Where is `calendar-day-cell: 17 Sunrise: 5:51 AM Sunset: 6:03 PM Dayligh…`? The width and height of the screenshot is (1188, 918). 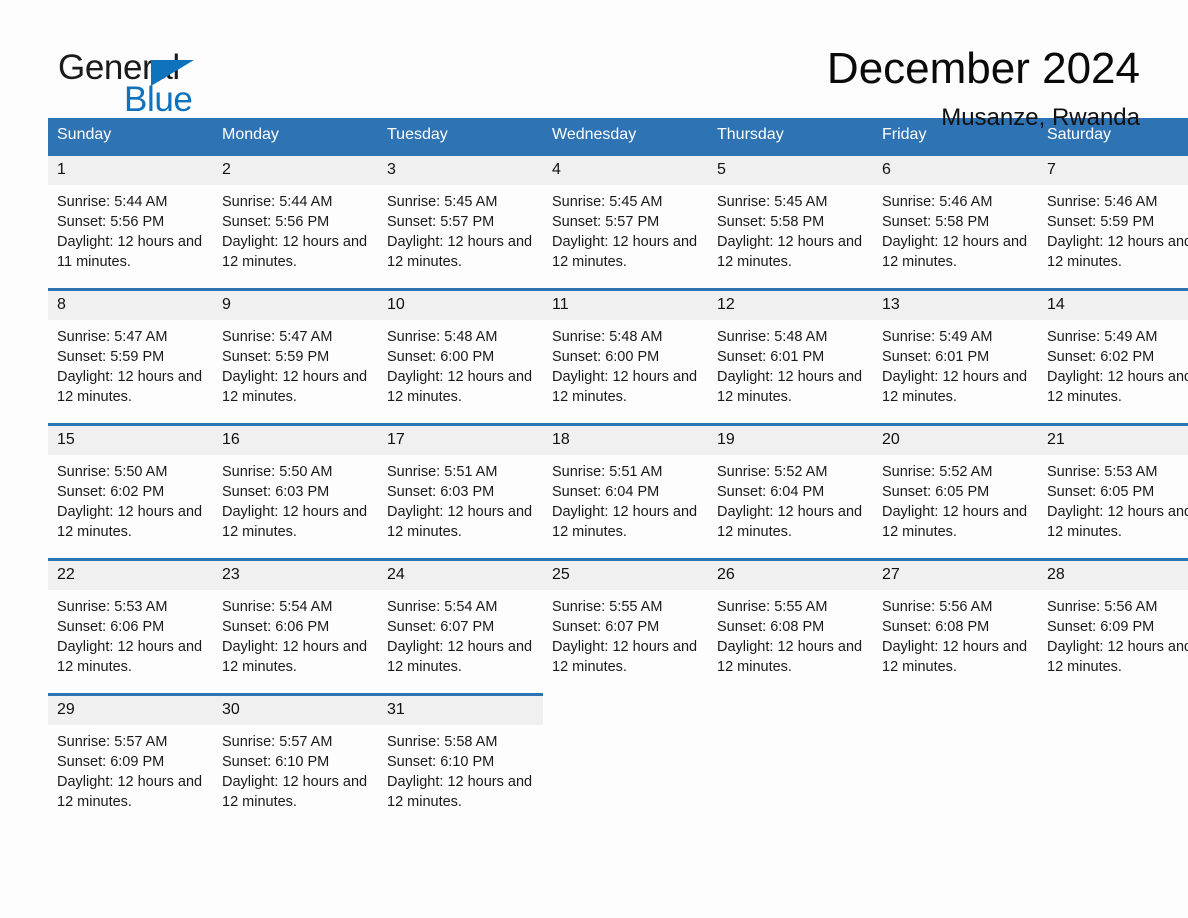
calendar-day-cell: 17 Sunrise: 5:51 AM Sunset: 6:03 PM Dayligh… is located at coordinates (460, 491).